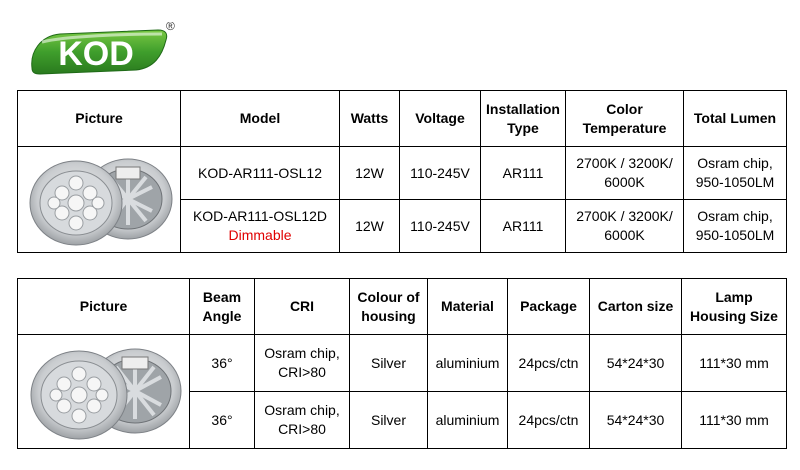  Describe the element at coordinates (523, 118) in the screenshot. I see `header-installation-type: Installation Type` at that location.